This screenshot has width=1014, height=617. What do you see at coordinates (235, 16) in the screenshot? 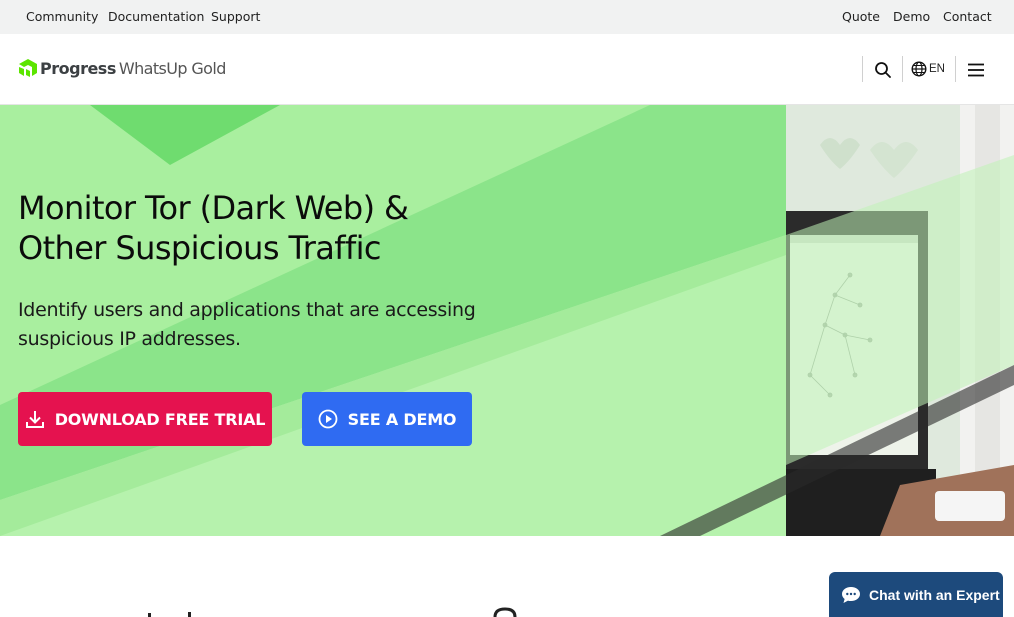
I see `support-link: Support` at bounding box center [235, 16].